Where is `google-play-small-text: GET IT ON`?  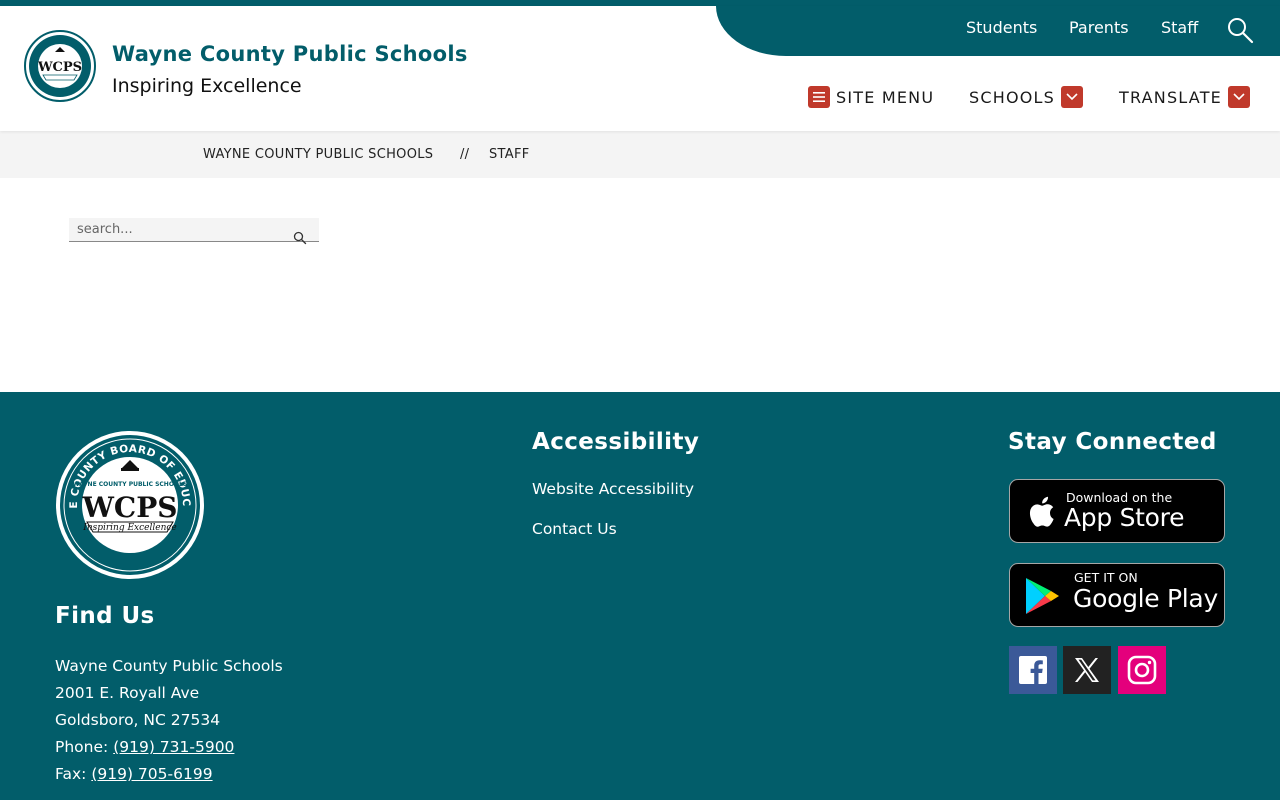 google-play-small-text: GET IT ON is located at coordinates (1106, 577).